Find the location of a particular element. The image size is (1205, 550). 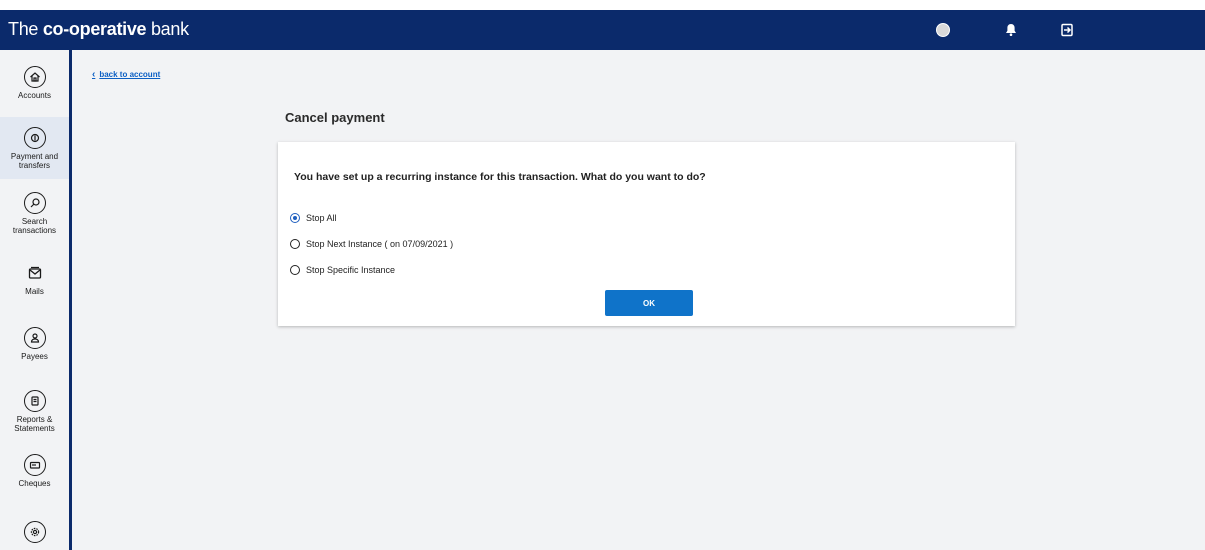

sidebar-item-label: Mails is located at coordinates (34, 291).